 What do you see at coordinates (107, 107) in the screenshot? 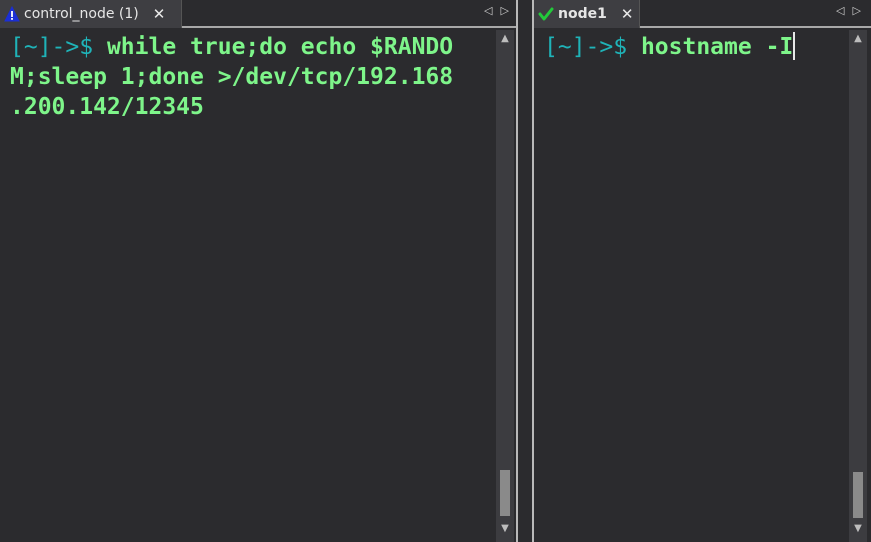
I see `command-text: .200.142/12345` at bounding box center [107, 107].